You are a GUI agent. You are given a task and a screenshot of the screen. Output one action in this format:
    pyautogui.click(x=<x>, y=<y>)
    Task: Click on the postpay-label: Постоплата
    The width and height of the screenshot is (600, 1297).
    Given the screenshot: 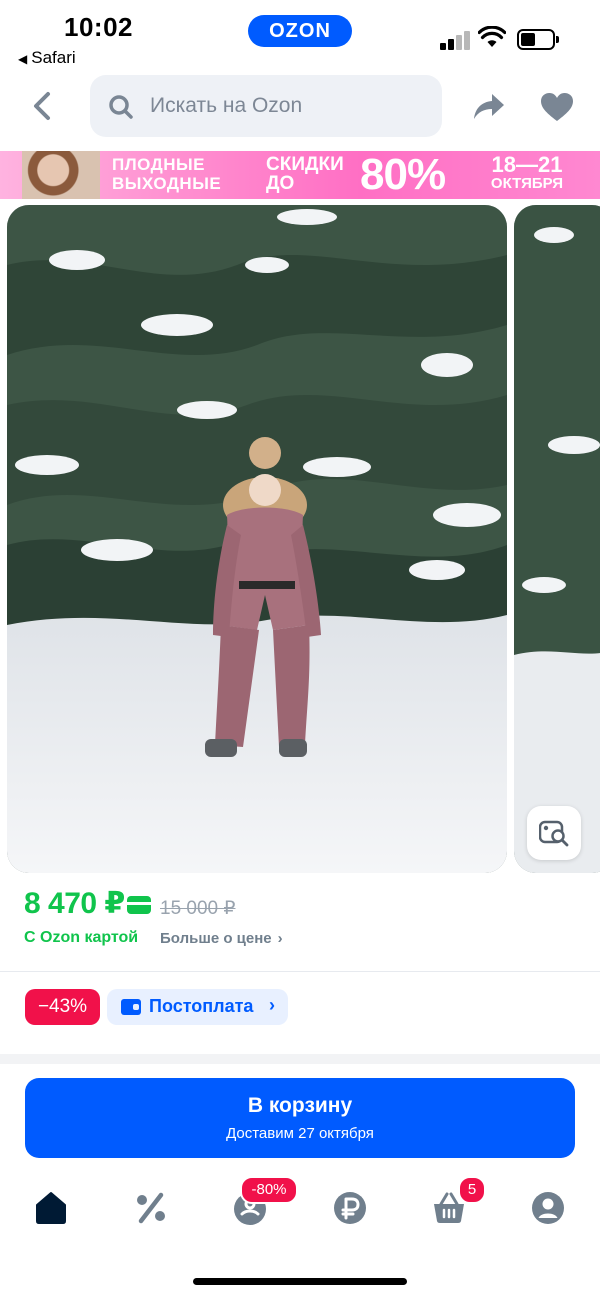 What is the action you would take?
    pyautogui.click(x=201, y=1006)
    